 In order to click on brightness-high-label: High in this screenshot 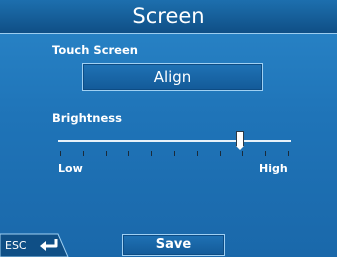, I will do `click(273, 168)`.